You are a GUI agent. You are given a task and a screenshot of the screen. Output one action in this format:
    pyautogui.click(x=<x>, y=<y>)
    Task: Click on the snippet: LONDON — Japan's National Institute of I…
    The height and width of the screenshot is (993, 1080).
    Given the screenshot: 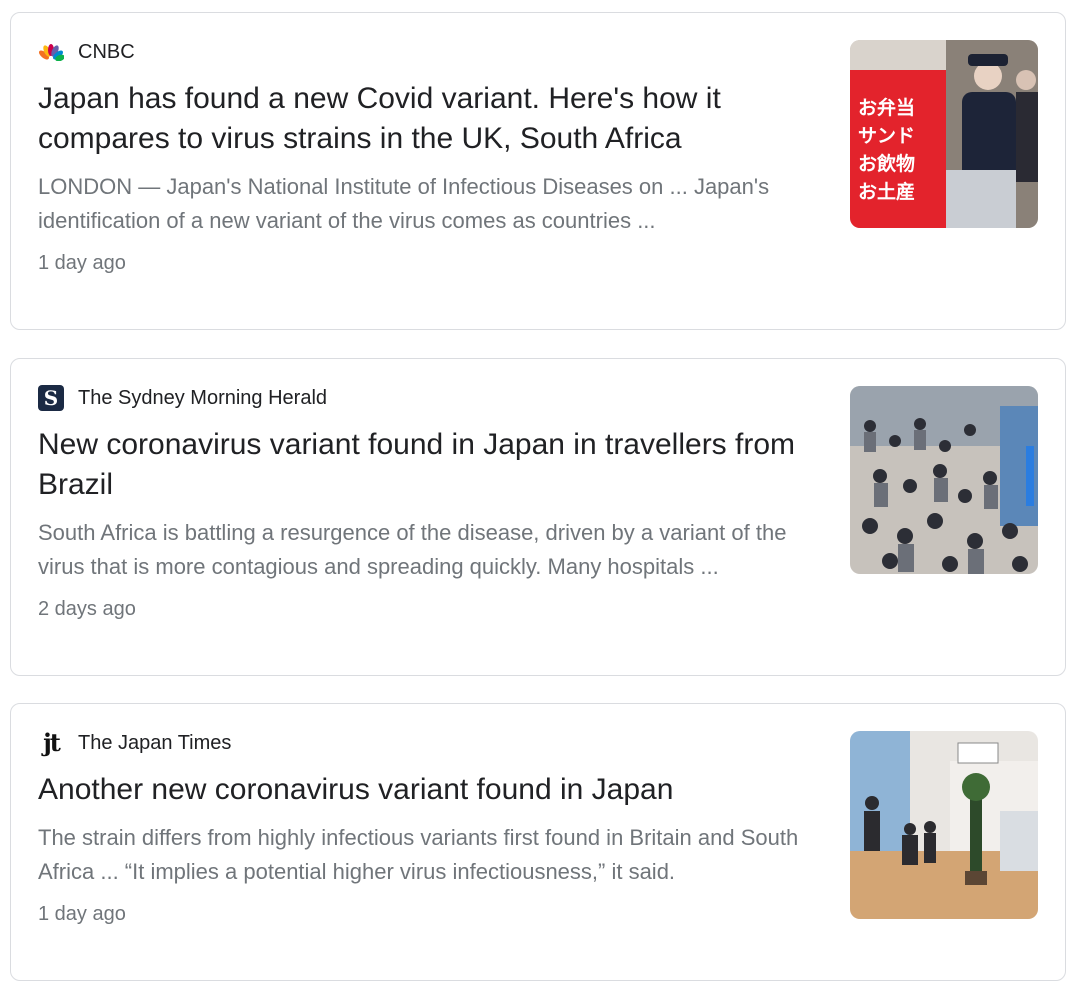 What is the action you would take?
    pyautogui.click(x=404, y=203)
    